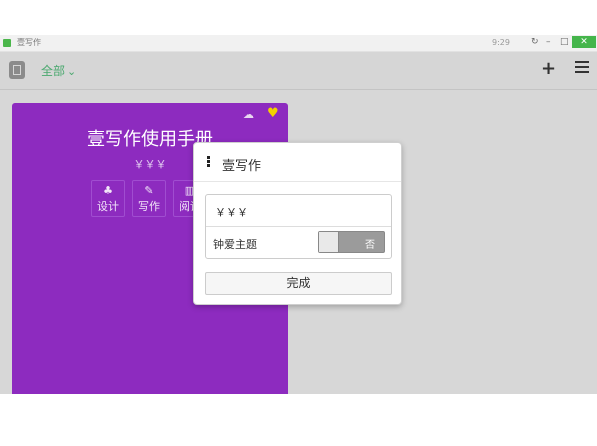  What do you see at coordinates (584, 42) in the screenshot?
I see `close-button: ✕` at bounding box center [584, 42].